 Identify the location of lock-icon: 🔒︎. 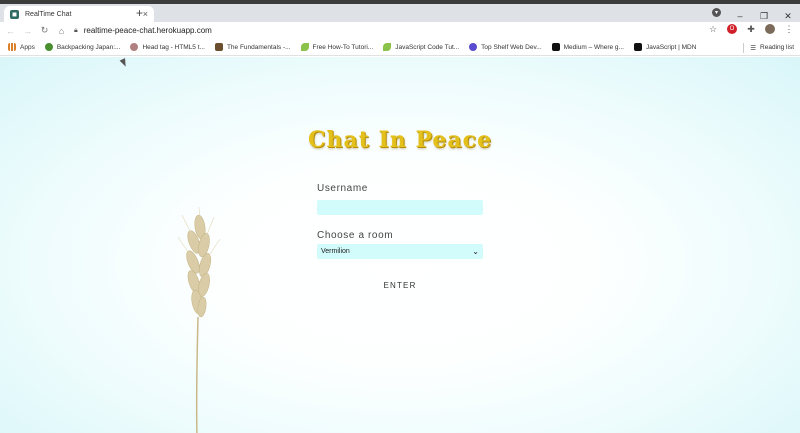
(76, 30).